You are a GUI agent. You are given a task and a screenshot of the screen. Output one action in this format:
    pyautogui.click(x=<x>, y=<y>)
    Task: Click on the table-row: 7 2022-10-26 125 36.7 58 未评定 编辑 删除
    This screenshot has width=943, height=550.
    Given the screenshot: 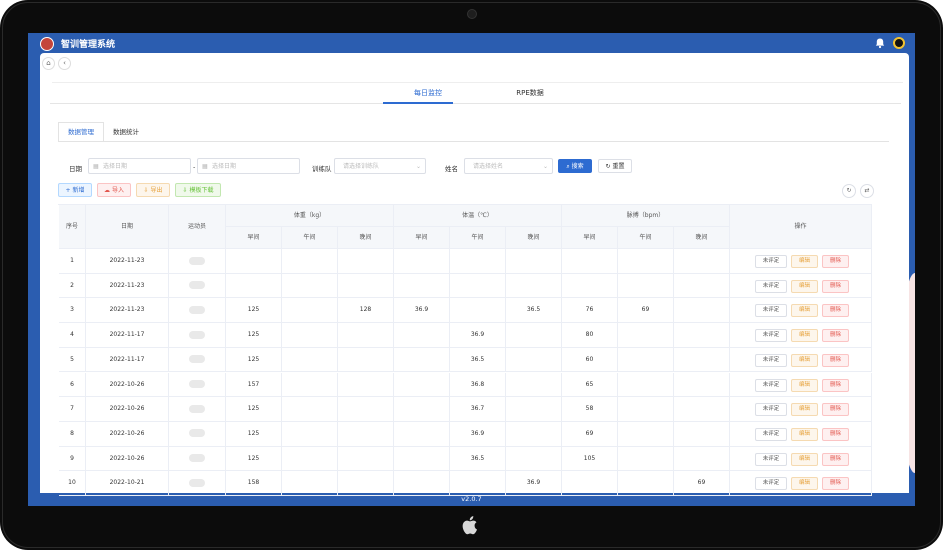 What is the action you would take?
    pyautogui.click(x=465, y=409)
    